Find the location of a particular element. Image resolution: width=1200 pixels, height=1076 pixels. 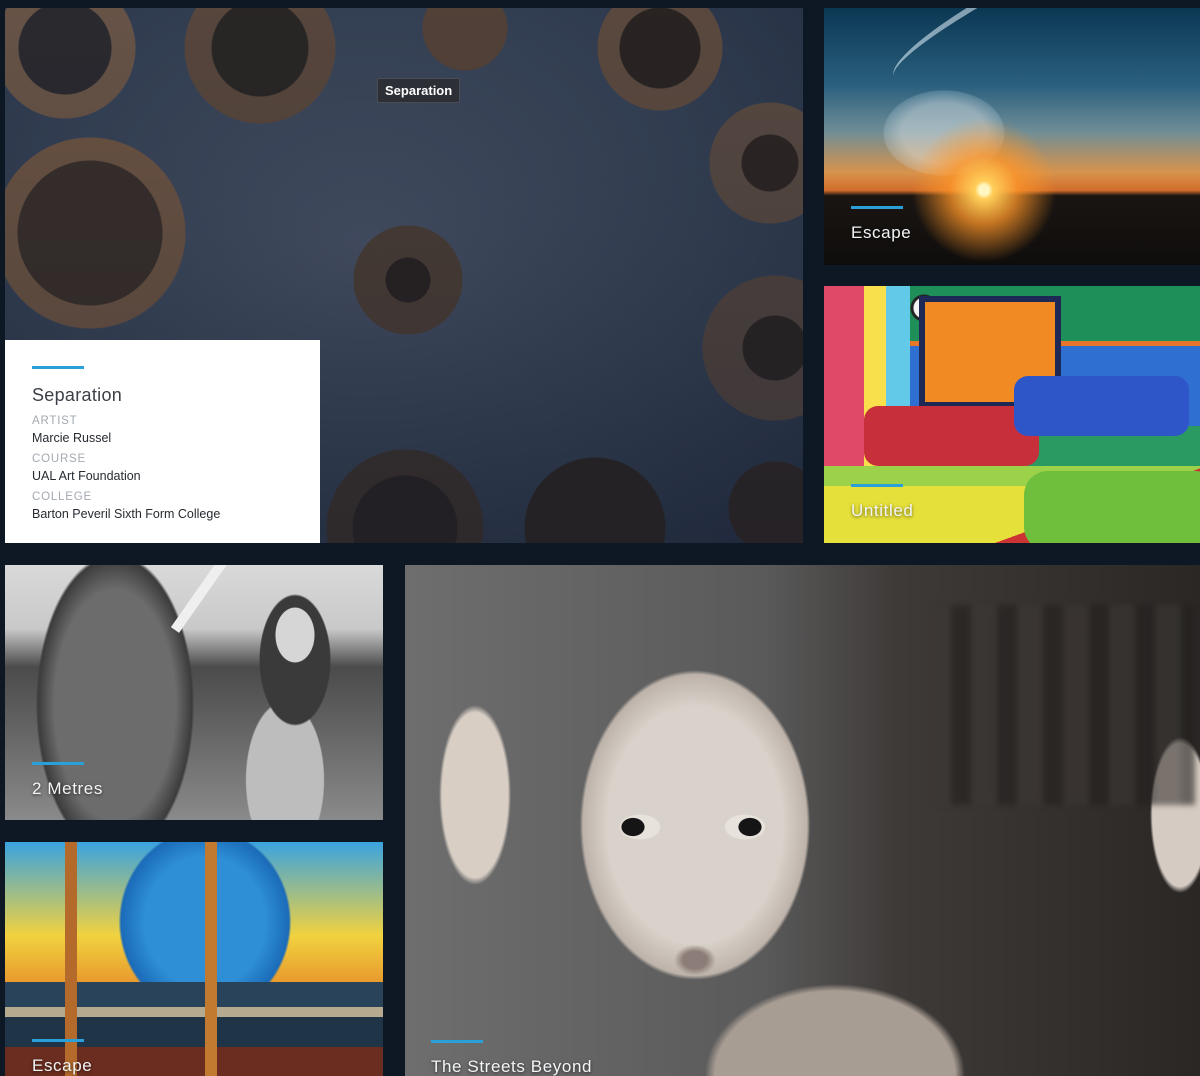

artwork-tile-escape: Escape is located at coordinates (1012, 136).